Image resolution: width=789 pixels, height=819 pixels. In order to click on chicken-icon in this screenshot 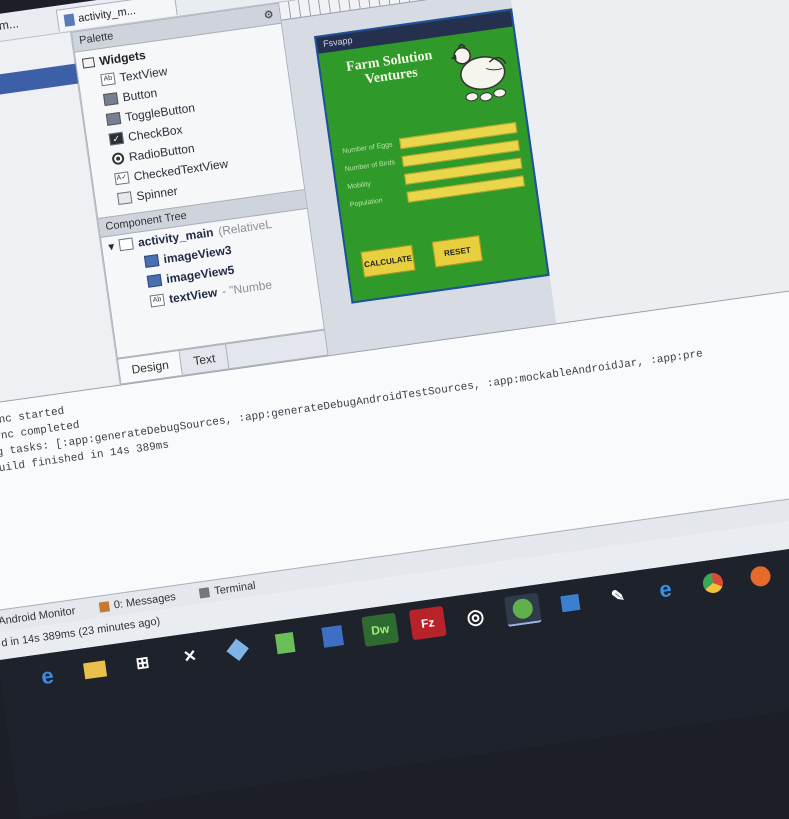, I will do `click(478, 72)`.